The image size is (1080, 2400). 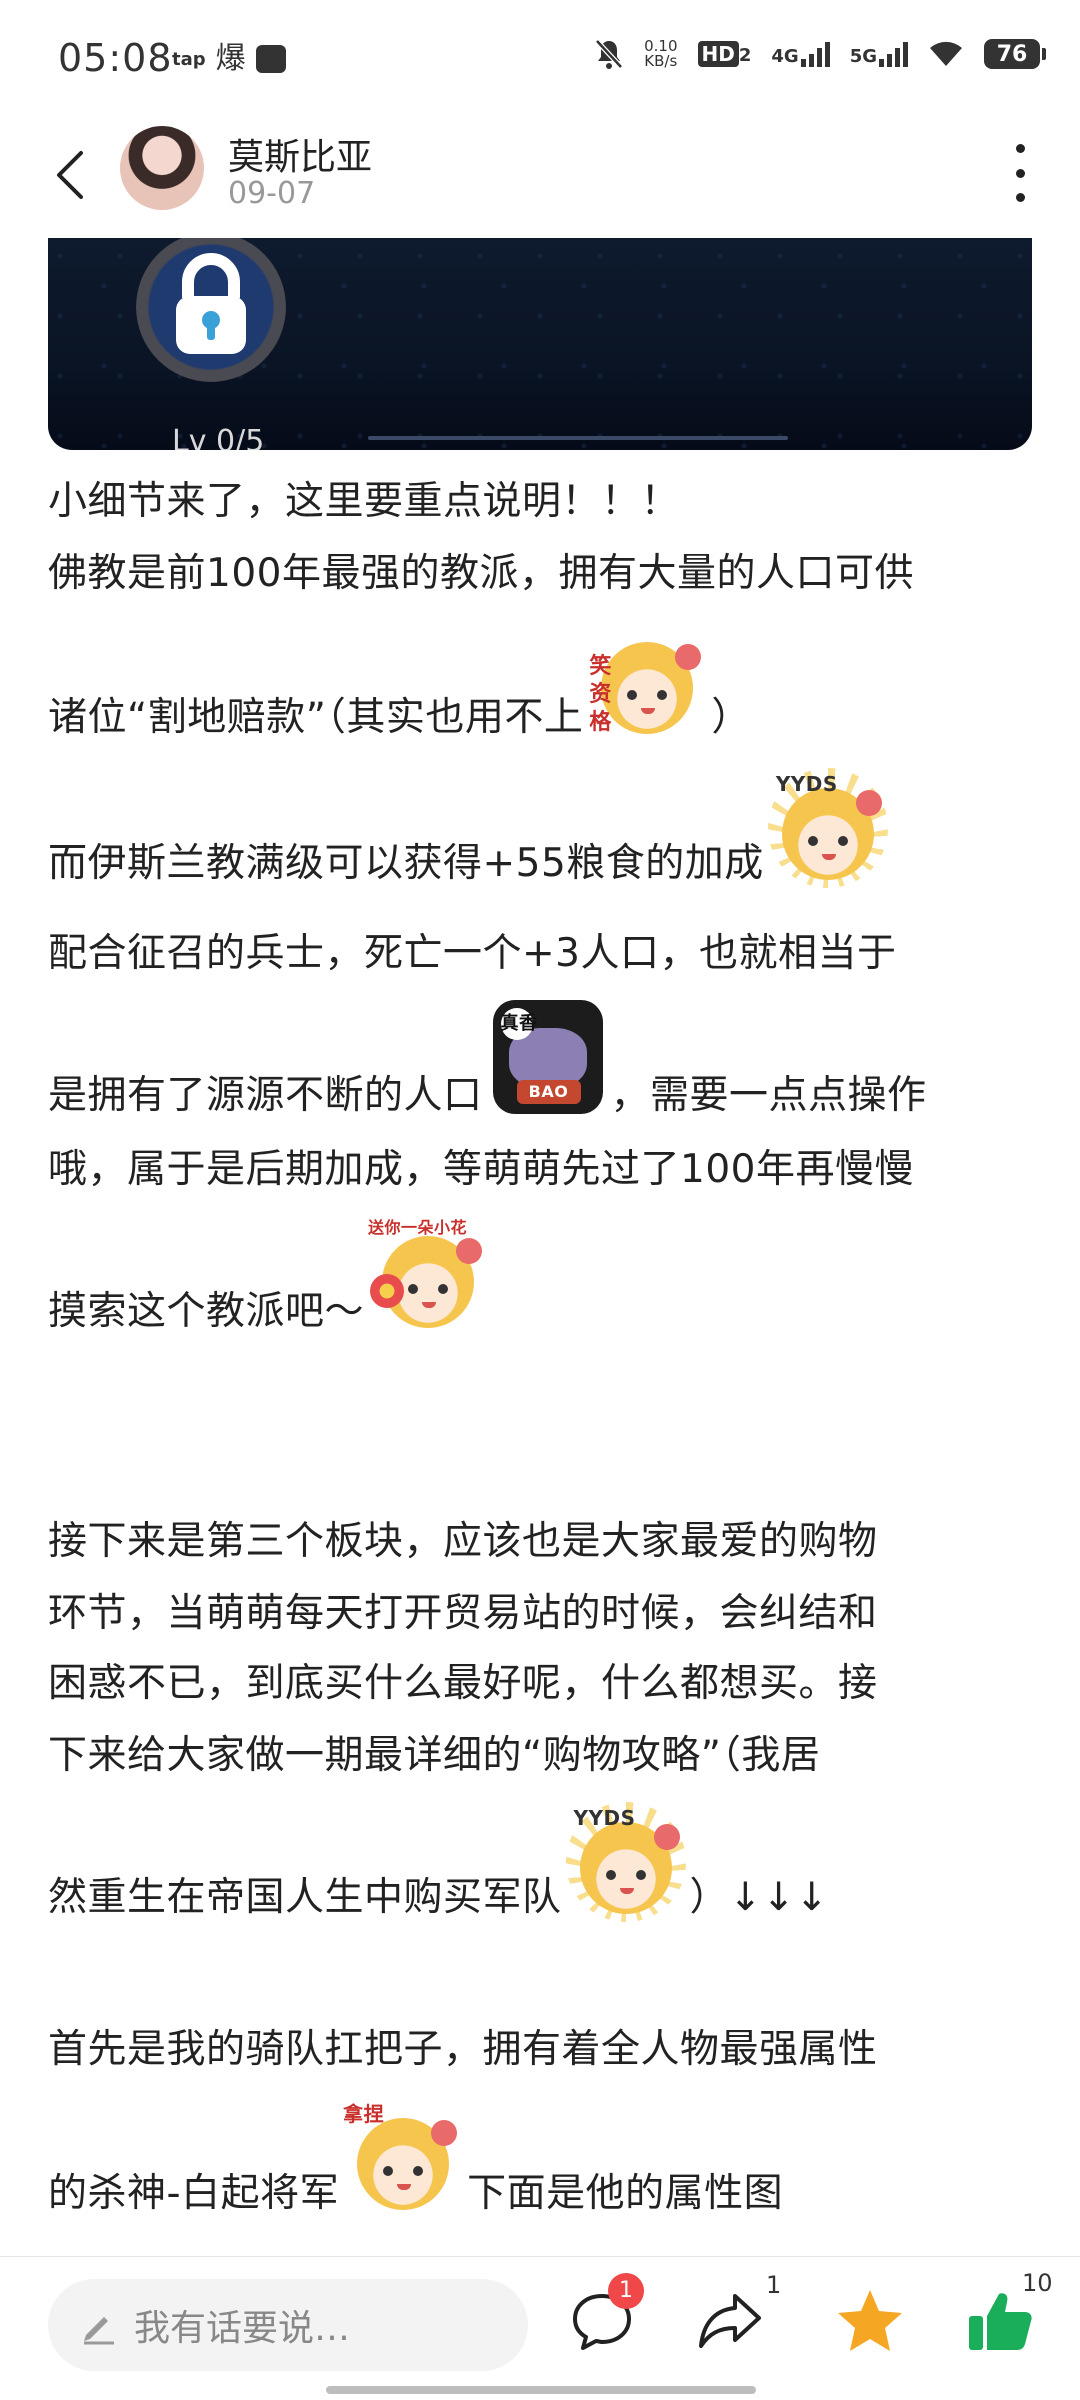 What do you see at coordinates (481, 573) in the screenshot?
I see `article-line: 佛教是前100年最强的教派，拥有大量的人口可供` at bounding box center [481, 573].